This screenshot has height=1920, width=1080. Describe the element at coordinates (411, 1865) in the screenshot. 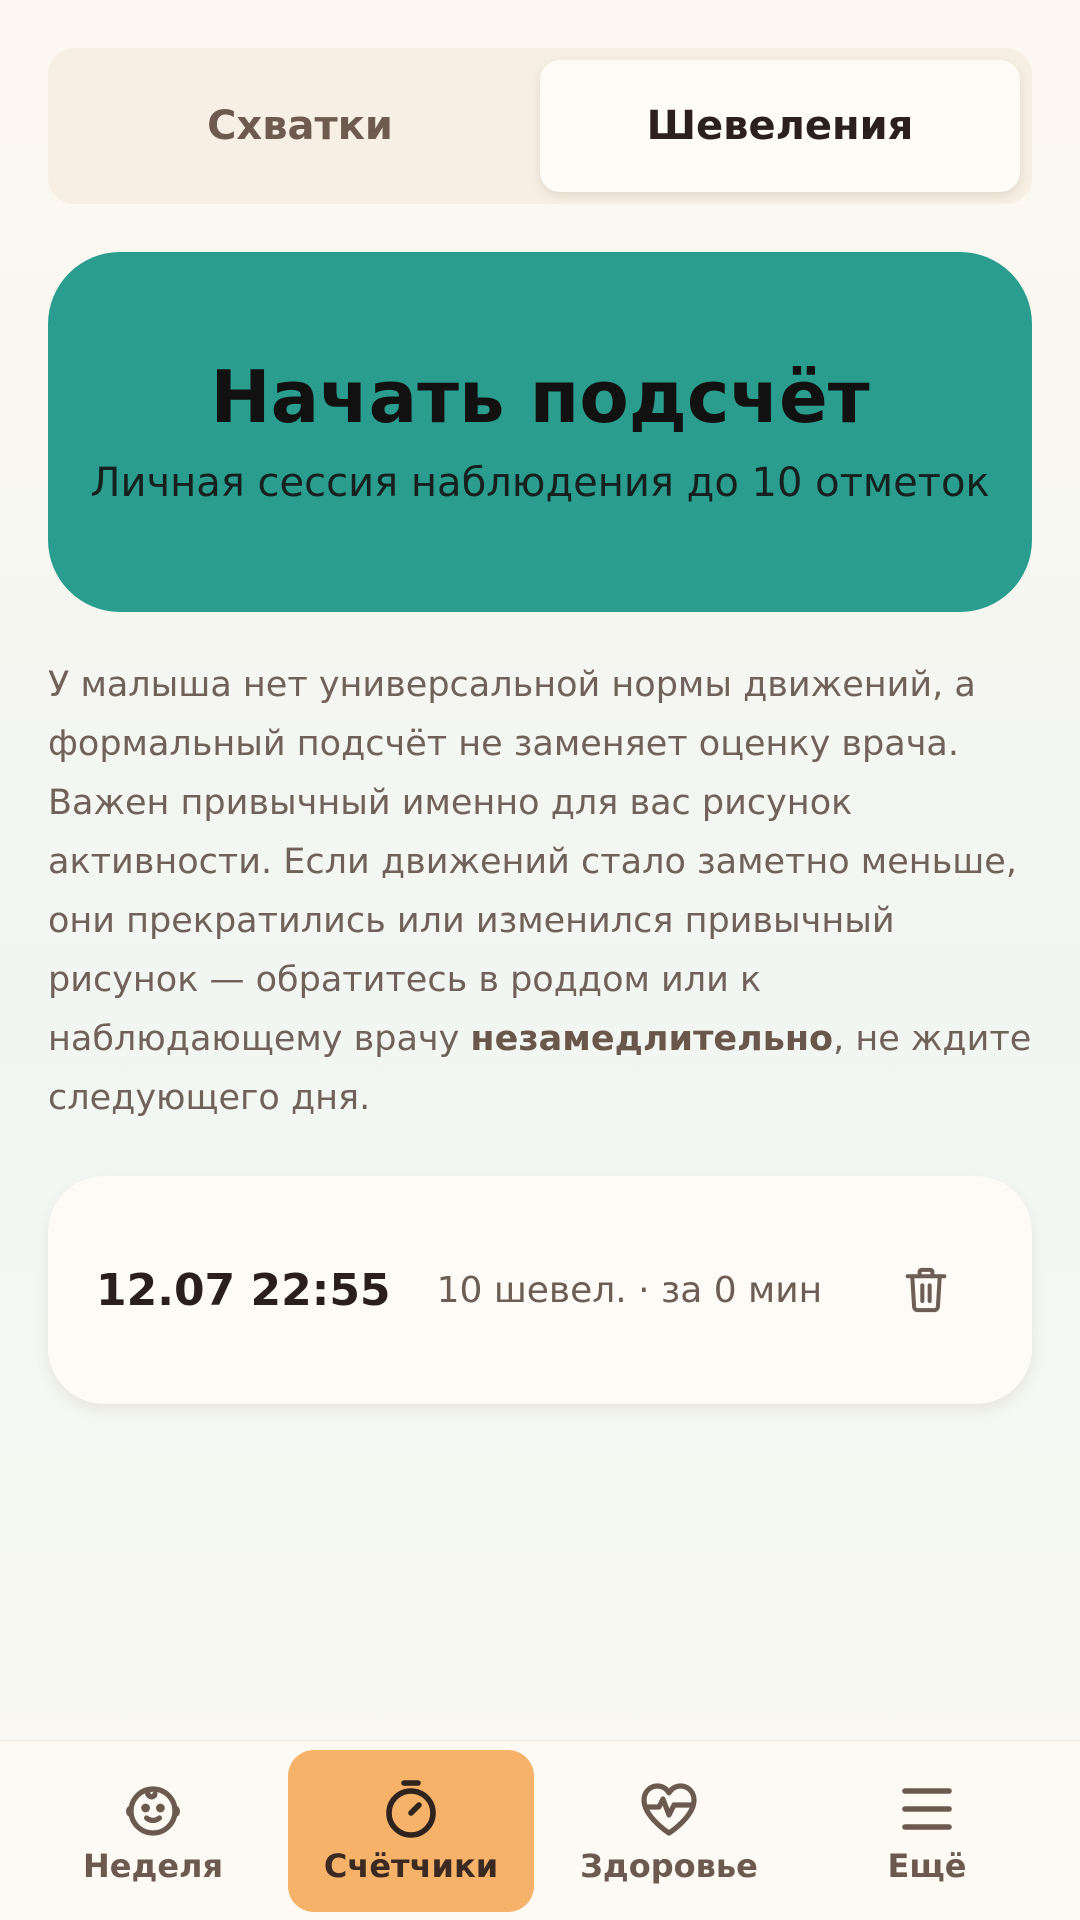

I see `nav-counters-label: Счётчики` at that location.